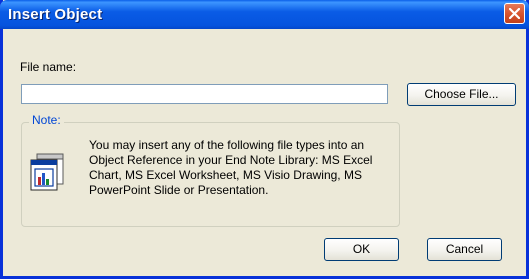  Describe the element at coordinates (55, 14) in the screenshot. I see `window-title: Insert Object` at that location.